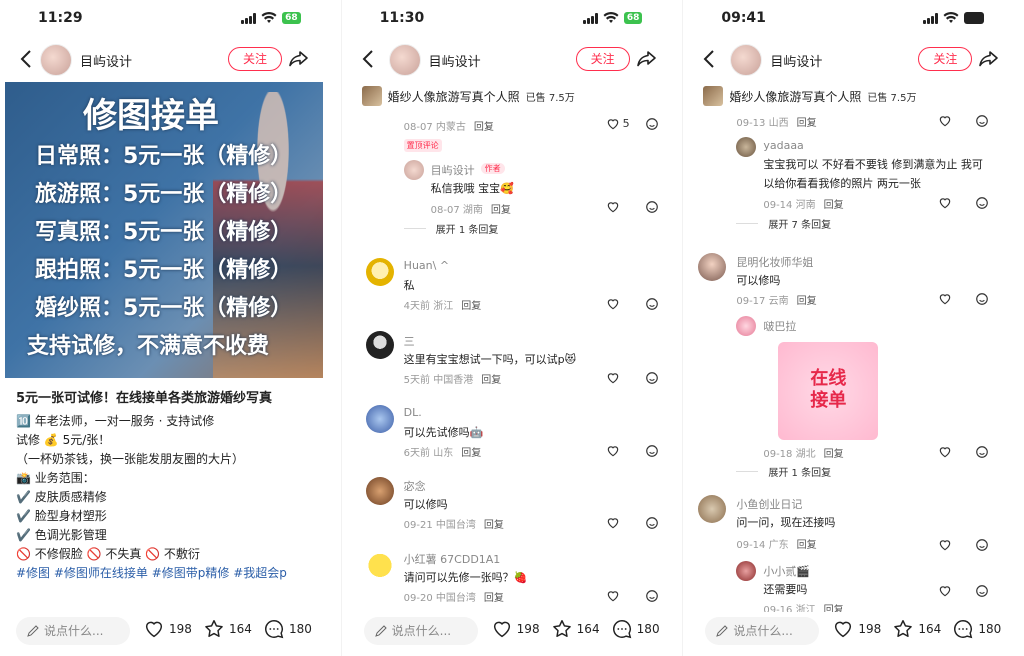 The width and height of the screenshot is (1024, 656). I want to click on poster-line: 日常照：5元一张（精修）, so click(164, 156).